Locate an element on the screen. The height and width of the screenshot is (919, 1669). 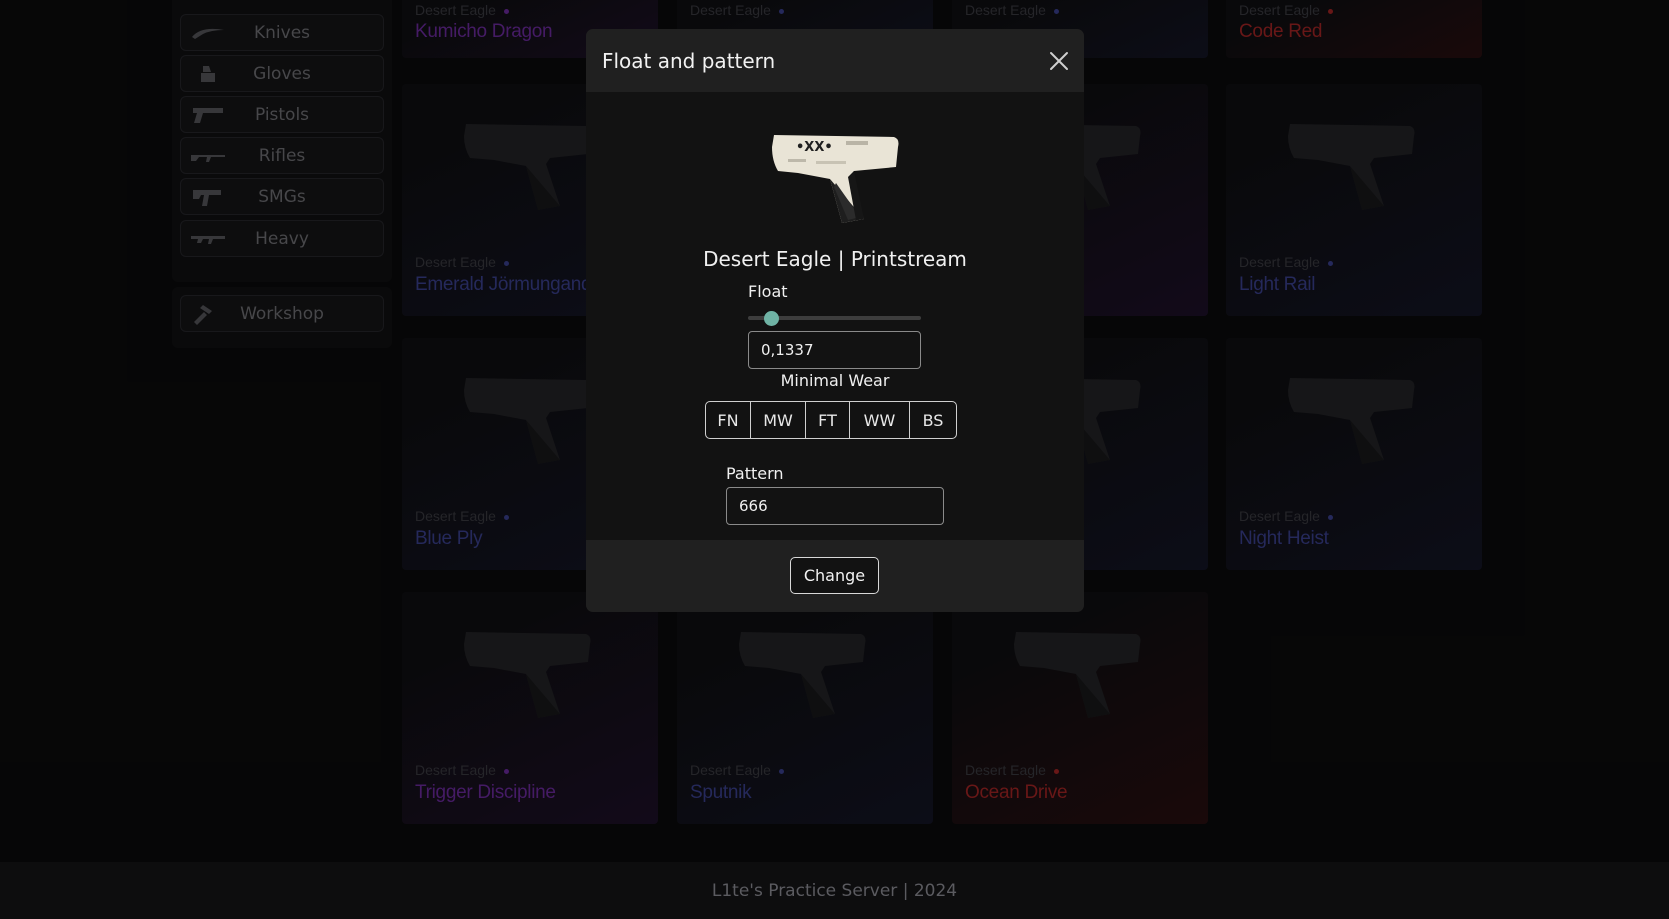
wear-ft-button: FT is located at coordinates (828, 420).